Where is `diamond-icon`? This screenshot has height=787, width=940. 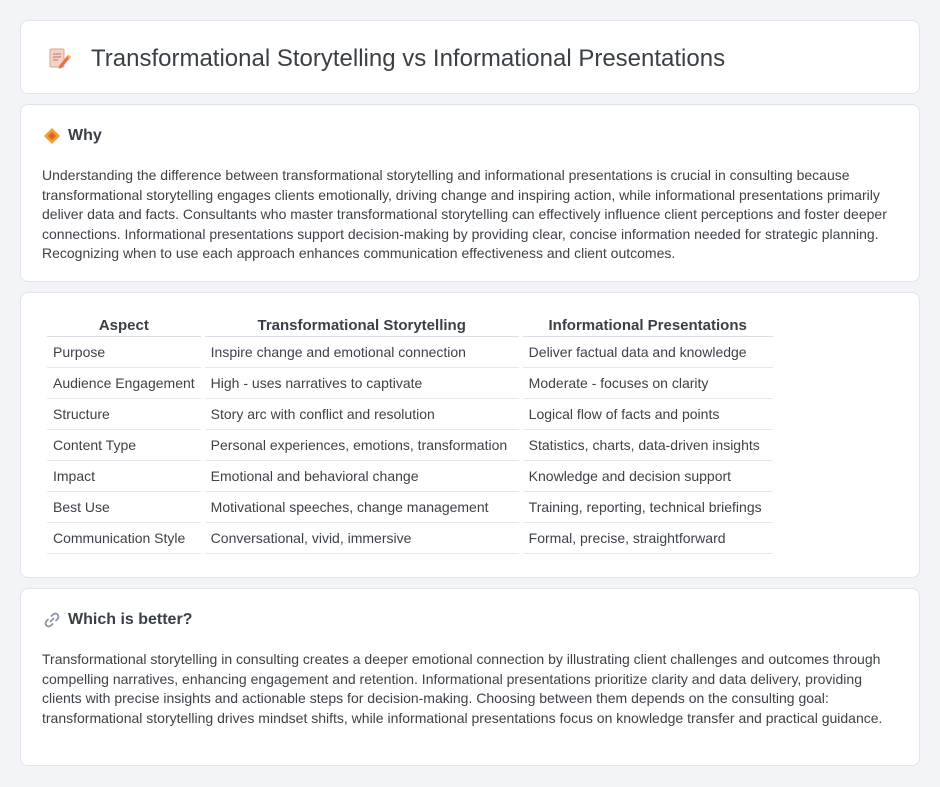 diamond-icon is located at coordinates (52, 136).